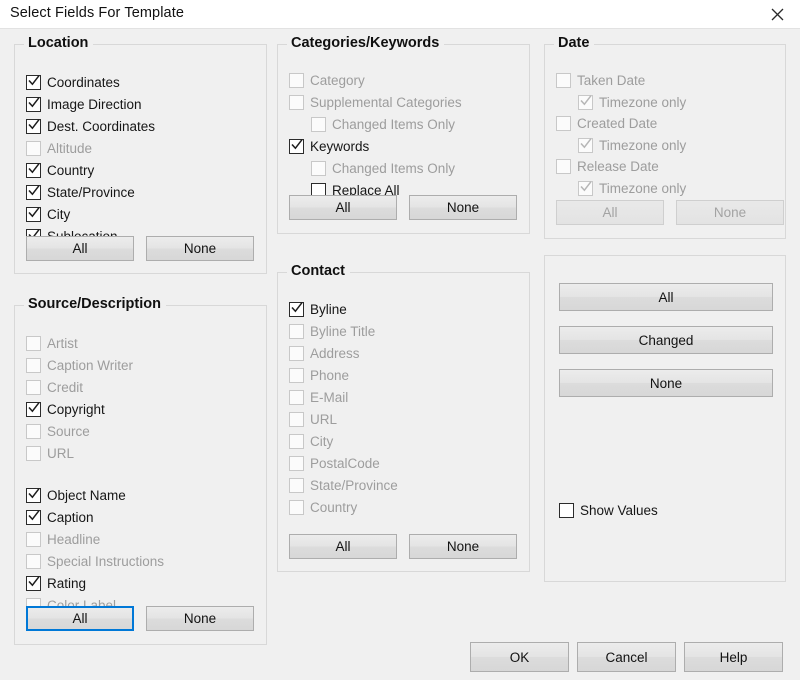  Describe the element at coordinates (323, 507) in the screenshot. I see `contact-checkbox-9: Country` at that location.